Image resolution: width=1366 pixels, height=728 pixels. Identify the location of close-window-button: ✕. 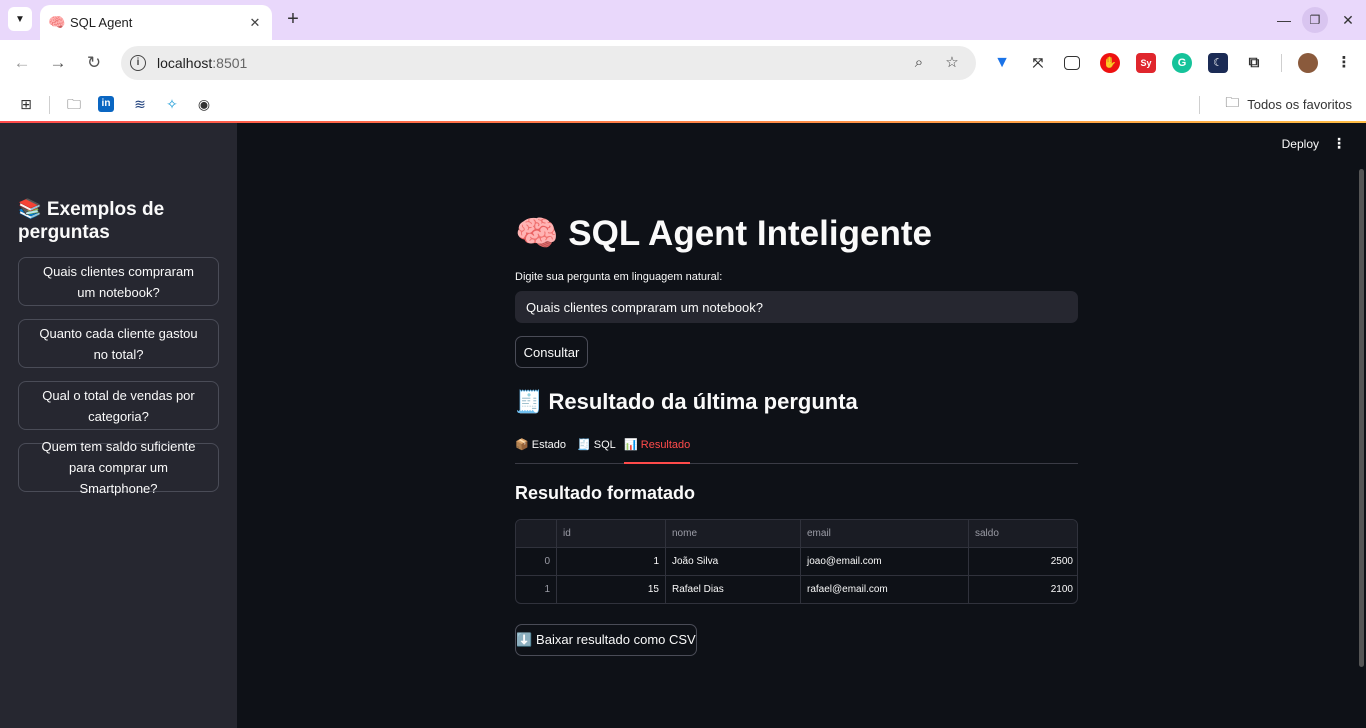
(1348, 20).